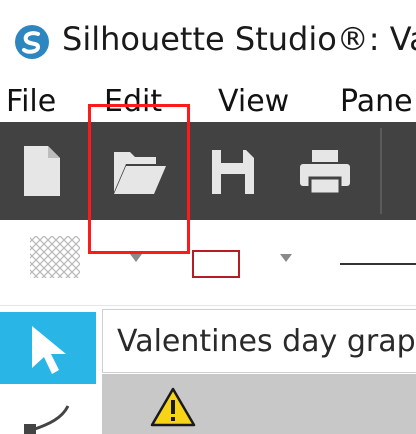 This screenshot has width=416, height=434. What do you see at coordinates (136, 258) in the screenshot?
I see `fill-pattern-dropdown-icon` at bounding box center [136, 258].